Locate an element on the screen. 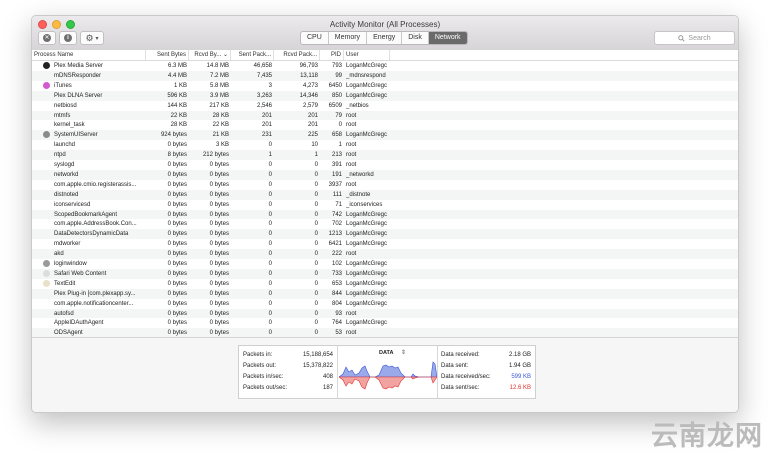  quit-process-button: ✕ is located at coordinates (47, 38).